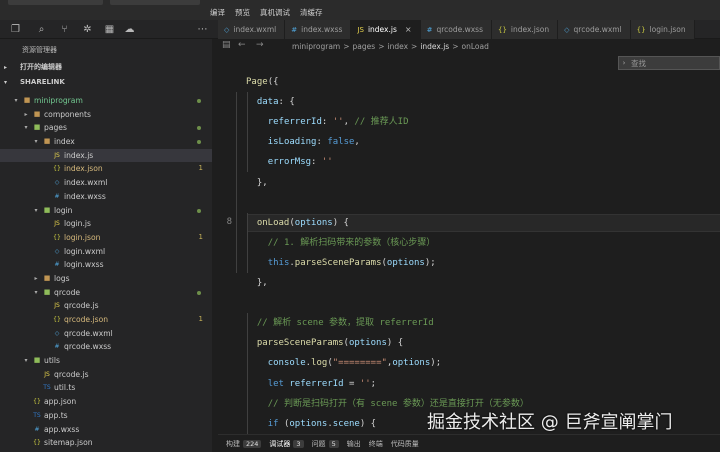  Describe the element at coordinates (311, 12) in the screenshot. I see `clear-cache-button: 清缓存` at that location.